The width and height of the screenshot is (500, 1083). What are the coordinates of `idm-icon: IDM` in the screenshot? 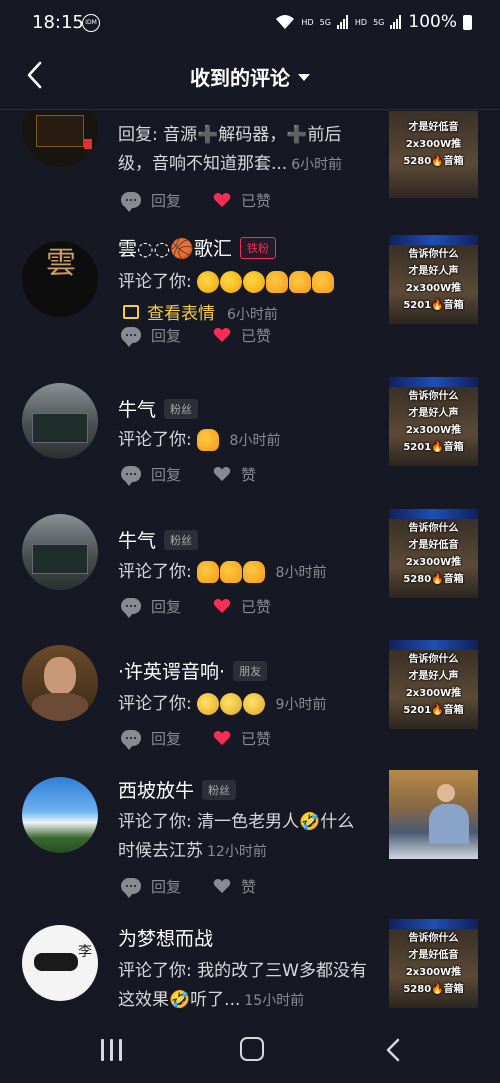 It's located at (91, 23).